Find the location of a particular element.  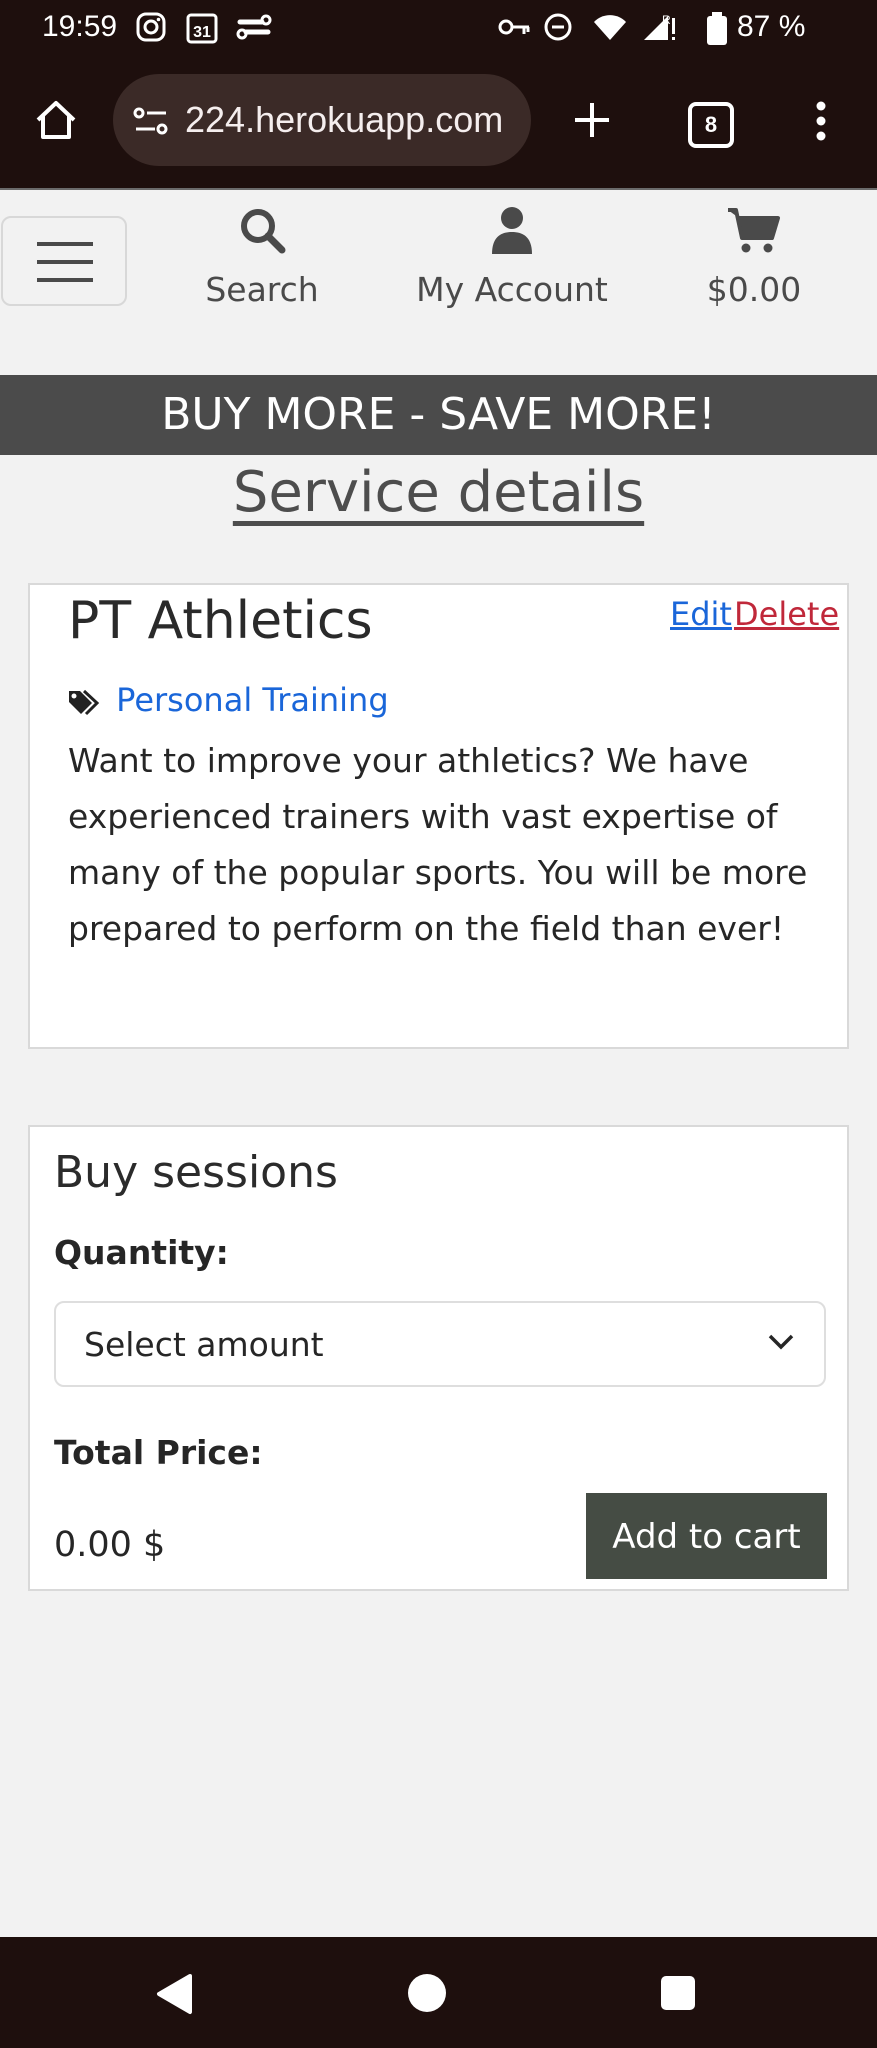

total-price-label: Total Price: is located at coordinates (158, 1452).